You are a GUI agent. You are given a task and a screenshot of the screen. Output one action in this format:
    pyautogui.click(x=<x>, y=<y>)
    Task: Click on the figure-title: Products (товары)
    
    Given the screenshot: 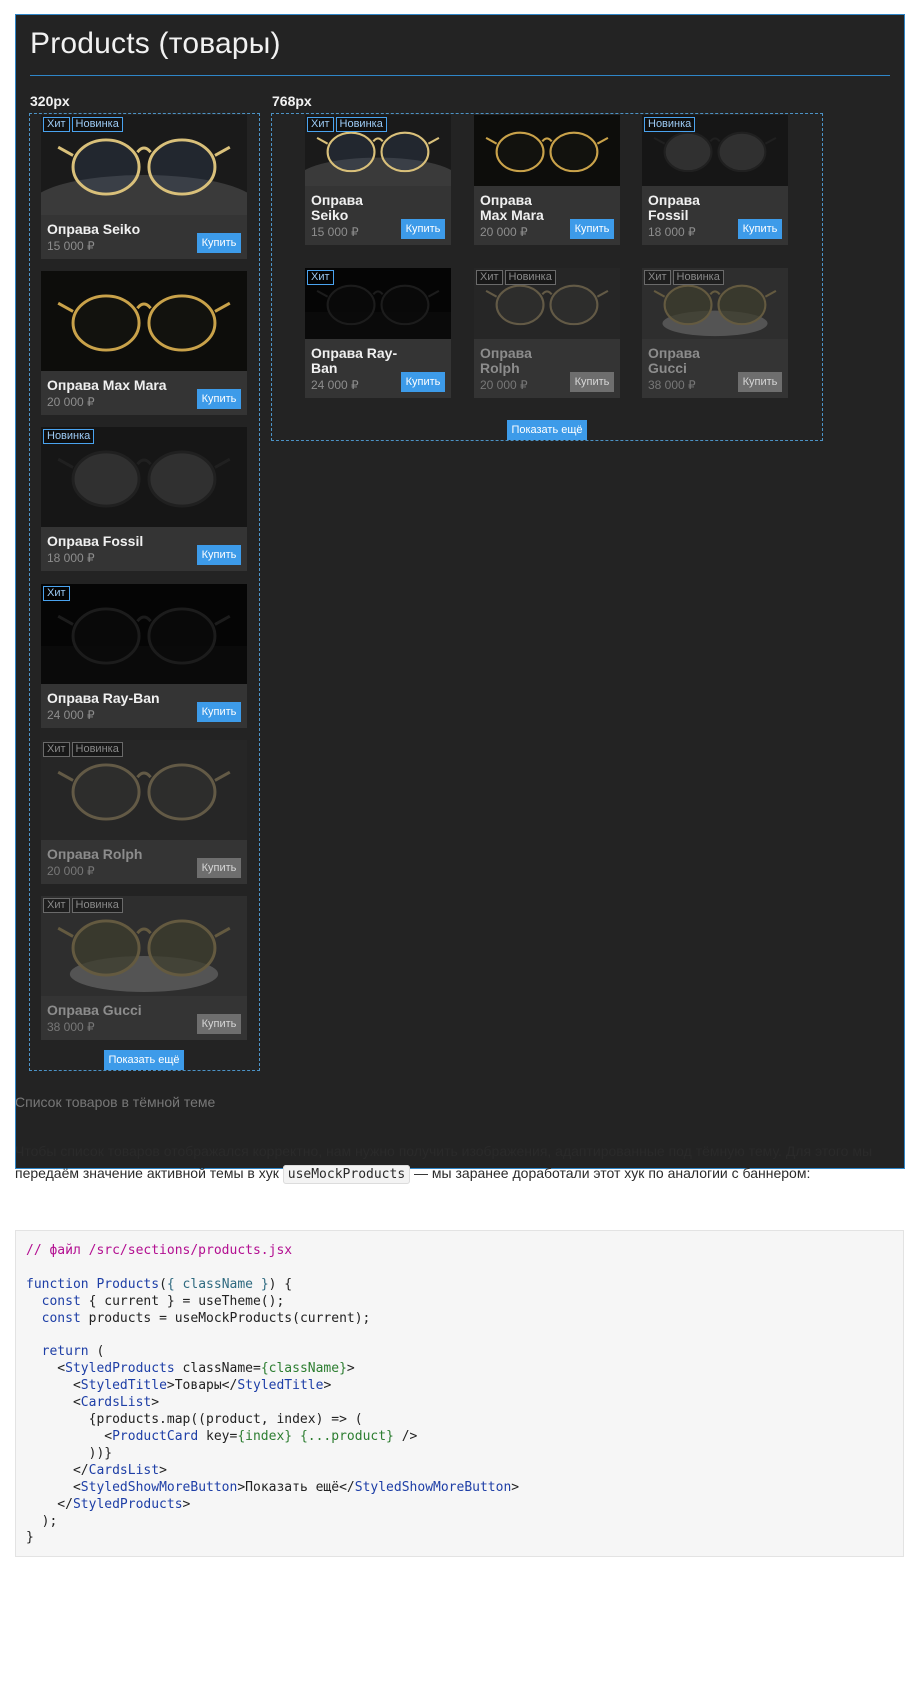 What is the action you would take?
    pyautogui.click(x=155, y=43)
    